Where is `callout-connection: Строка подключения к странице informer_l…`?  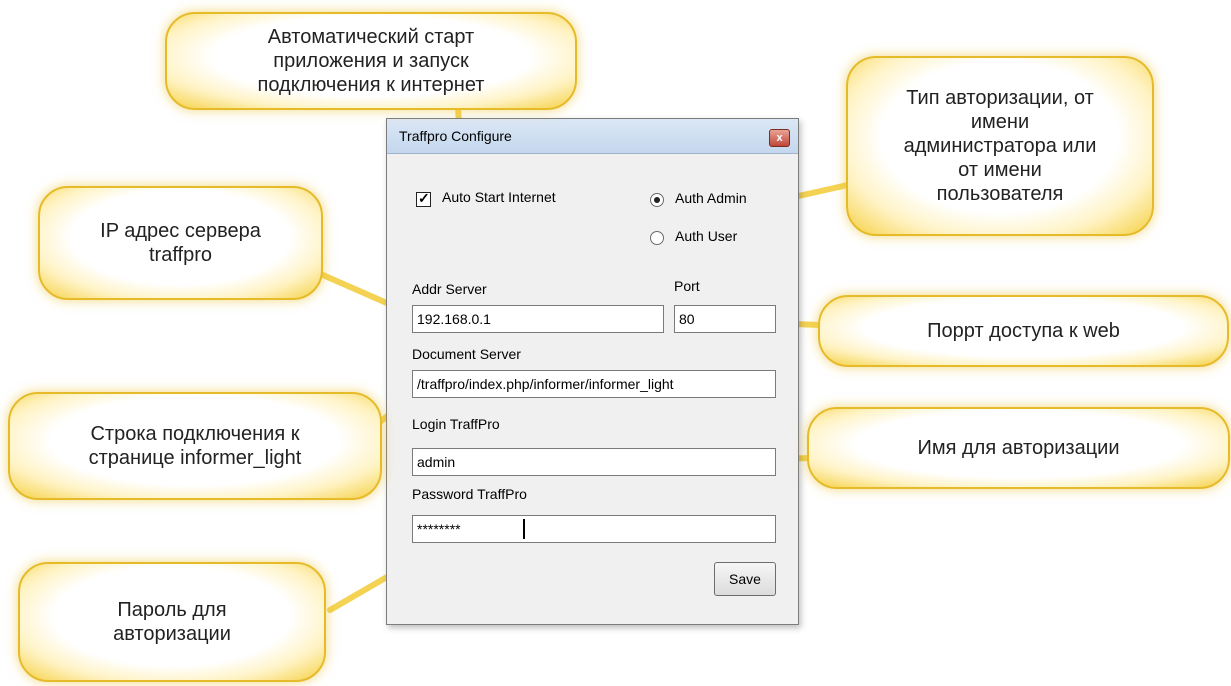 callout-connection: Строка подключения к странице informer_l… is located at coordinates (195, 446).